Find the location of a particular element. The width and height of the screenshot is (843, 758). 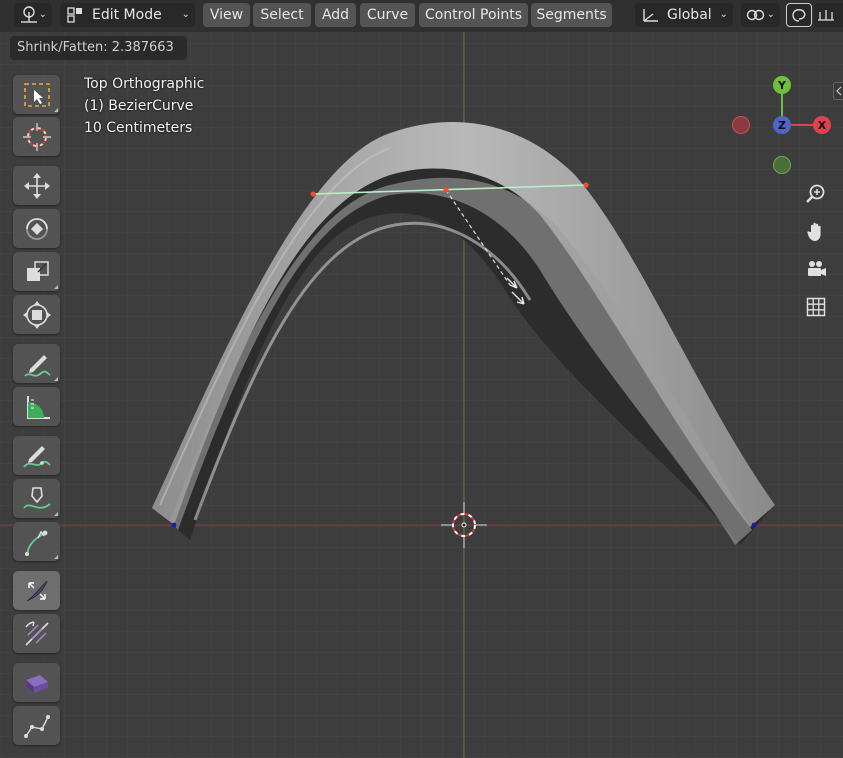

randomize-tool is located at coordinates (36, 682).